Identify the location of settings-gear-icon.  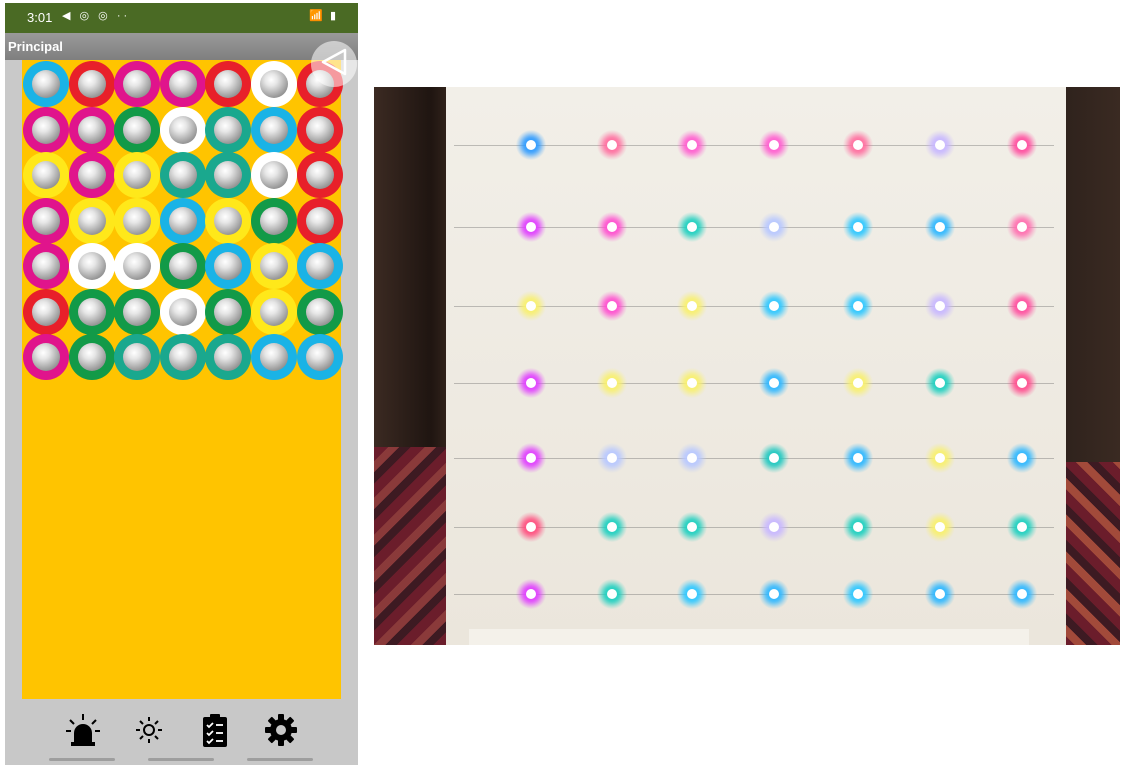
(281, 730).